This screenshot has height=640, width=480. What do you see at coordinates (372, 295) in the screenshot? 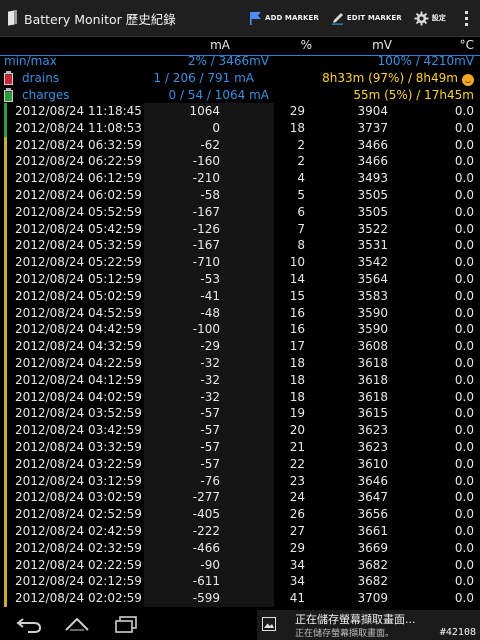
I see `row-mv: 3583` at bounding box center [372, 295].